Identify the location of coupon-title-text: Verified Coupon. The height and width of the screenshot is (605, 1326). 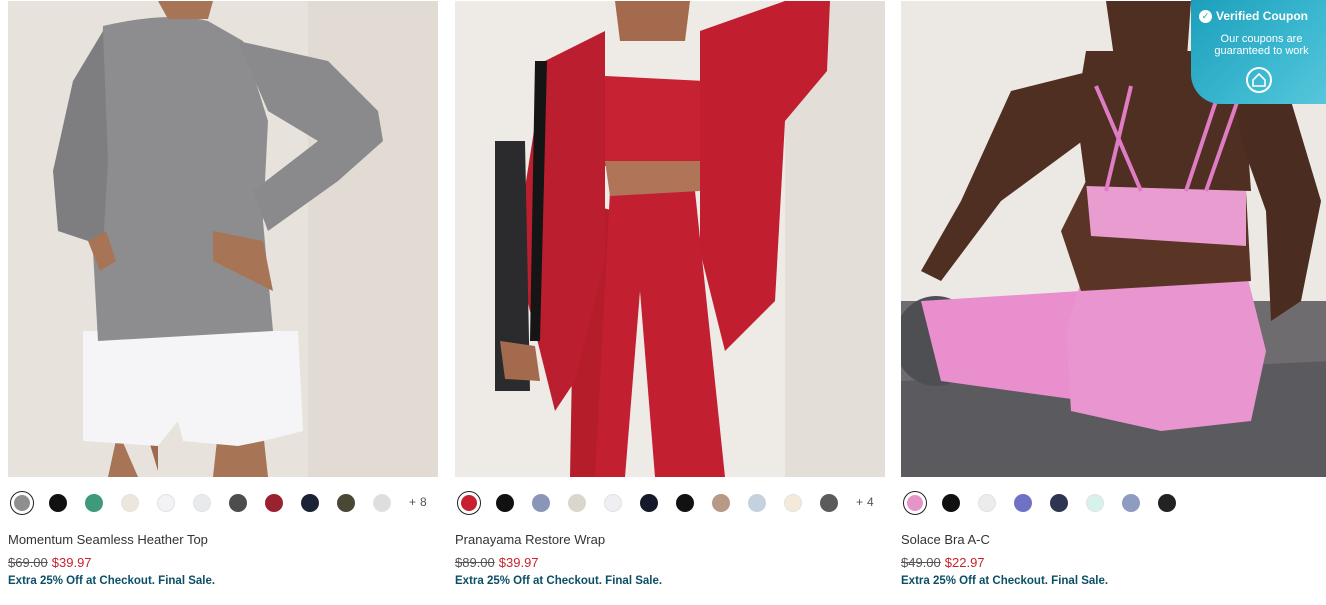
(1262, 16).